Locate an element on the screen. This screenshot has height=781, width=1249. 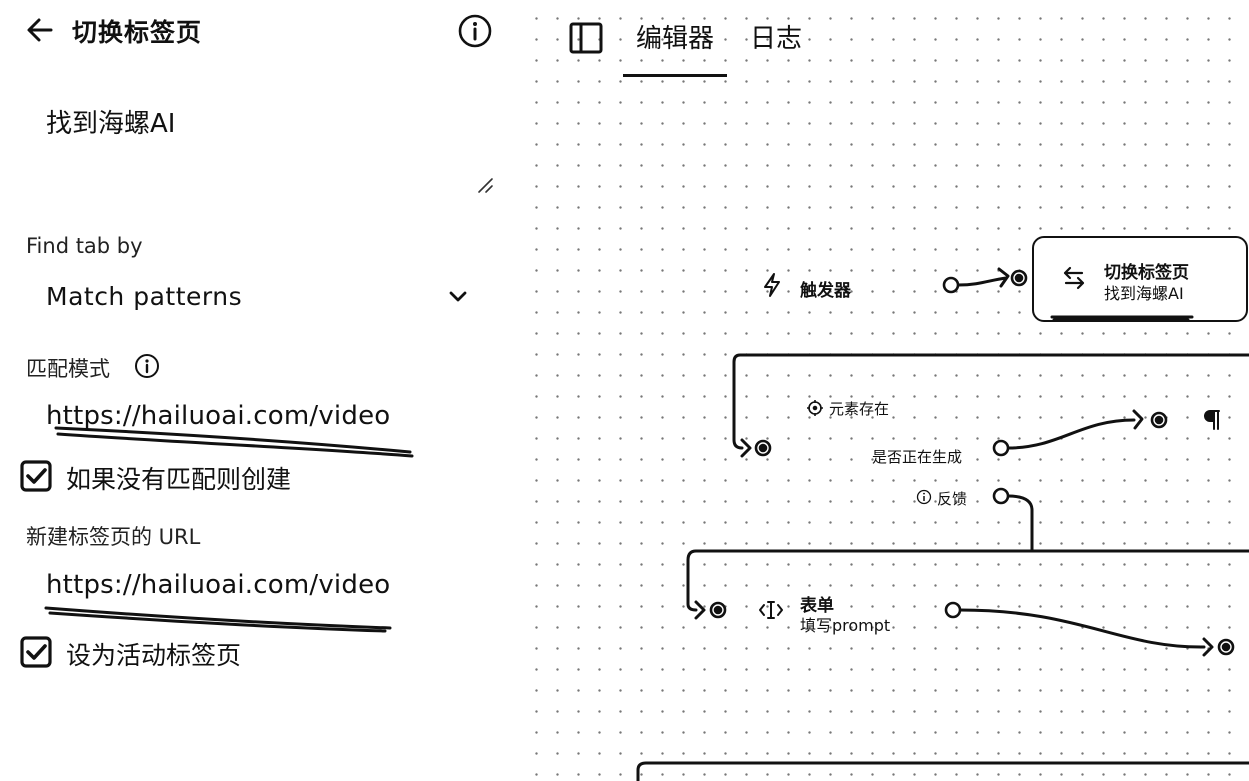
new-tab-url-input: https://hailuoai.com/video is located at coordinates (218, 585).